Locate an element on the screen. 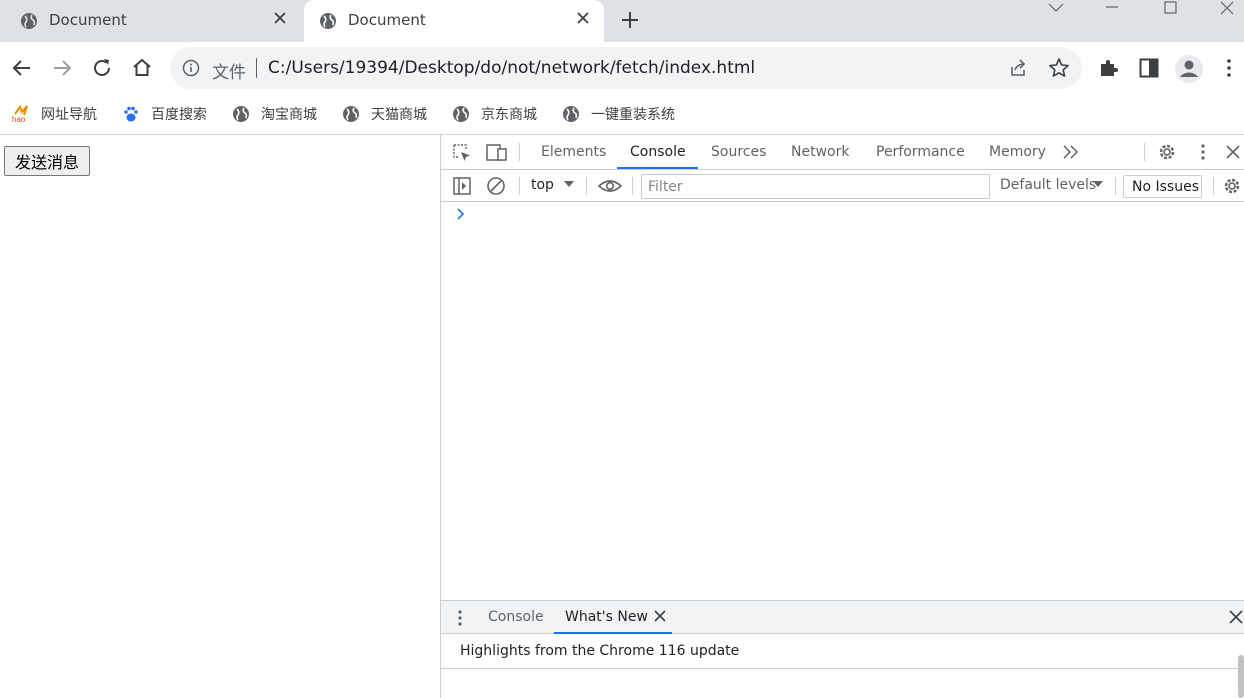  context-select: top is located at coordinates (542, 185).